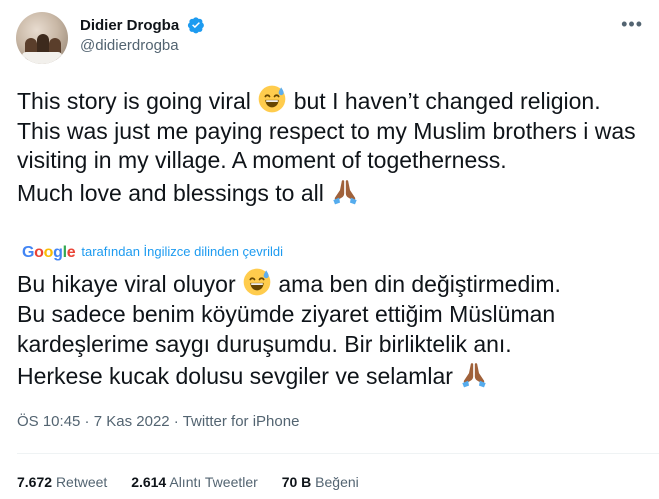  Describe the element at coordinates (142, 35) in the screenshot. I see `author-info: Didier Drogba @didierdrogba` at that location.